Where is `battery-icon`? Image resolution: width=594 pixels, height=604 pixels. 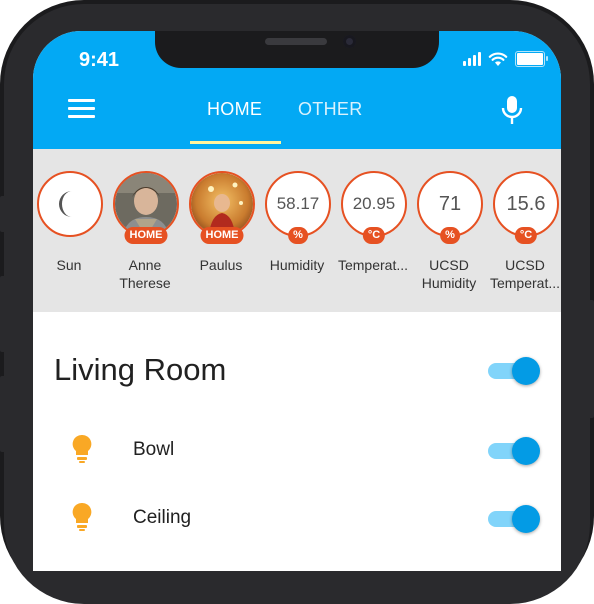
battery-icon is located at coordinates (531, 59).